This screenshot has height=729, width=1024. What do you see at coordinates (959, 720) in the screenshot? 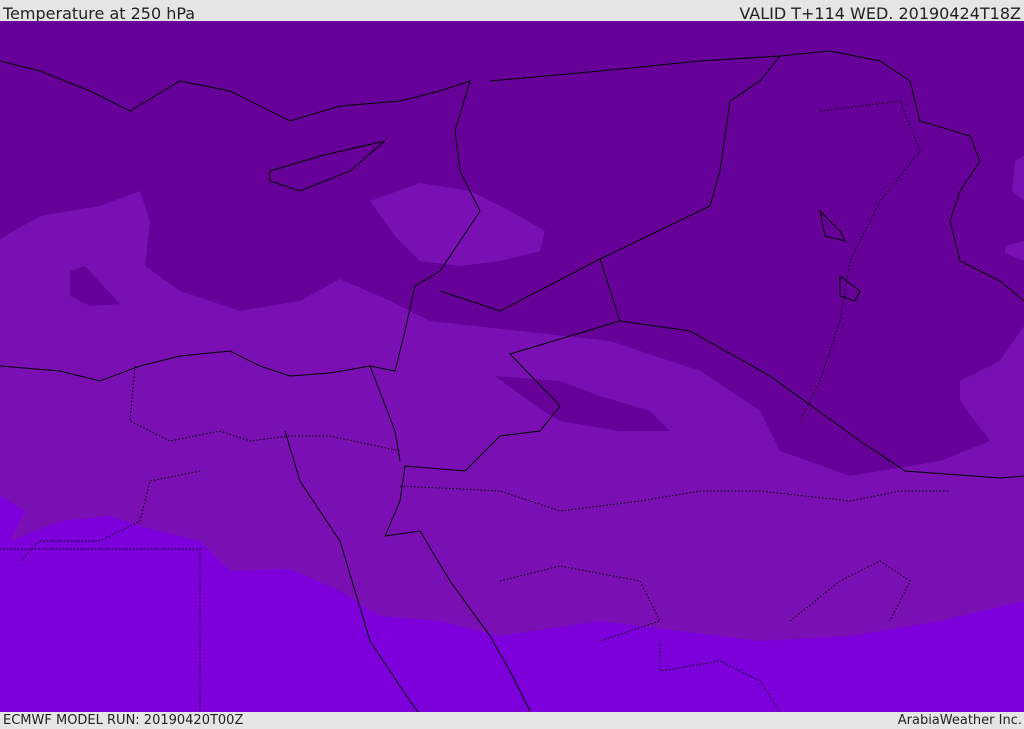
I see `credit: ArabiaWeather Inc.` at bounding box center [959, 720].